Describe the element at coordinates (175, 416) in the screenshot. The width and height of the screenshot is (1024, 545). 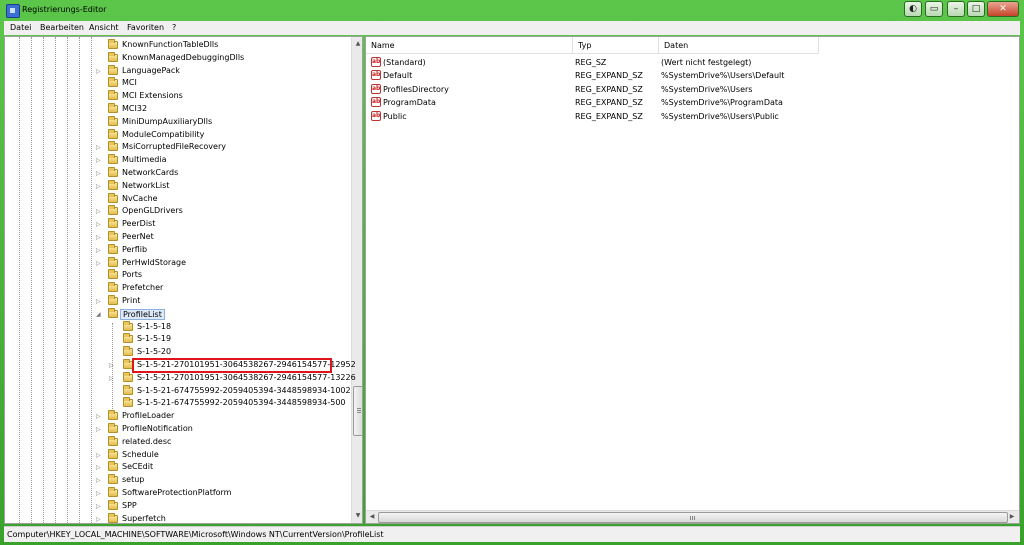
I see `tree-item: ▷ ProfileLoader` at that location.